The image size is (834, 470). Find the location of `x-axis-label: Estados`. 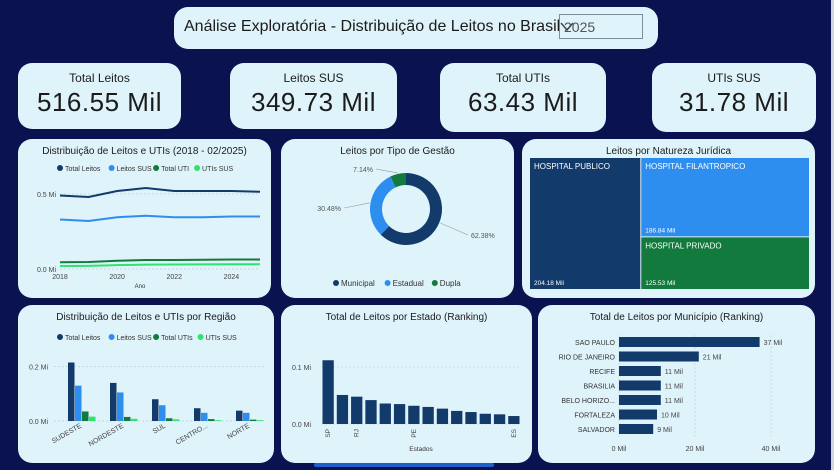

x-axis-label: Estados is located at coordinates (421, 449).